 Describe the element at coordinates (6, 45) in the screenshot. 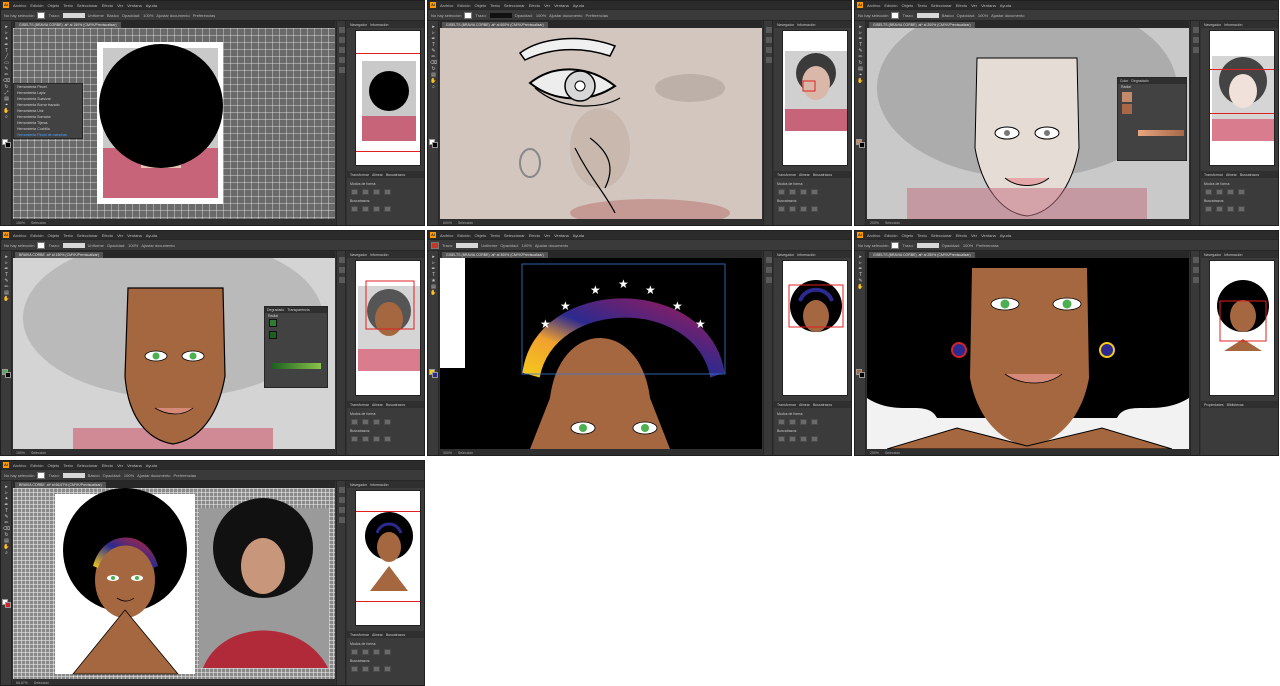

I see `pen-tool-icon: ✒` at that location.